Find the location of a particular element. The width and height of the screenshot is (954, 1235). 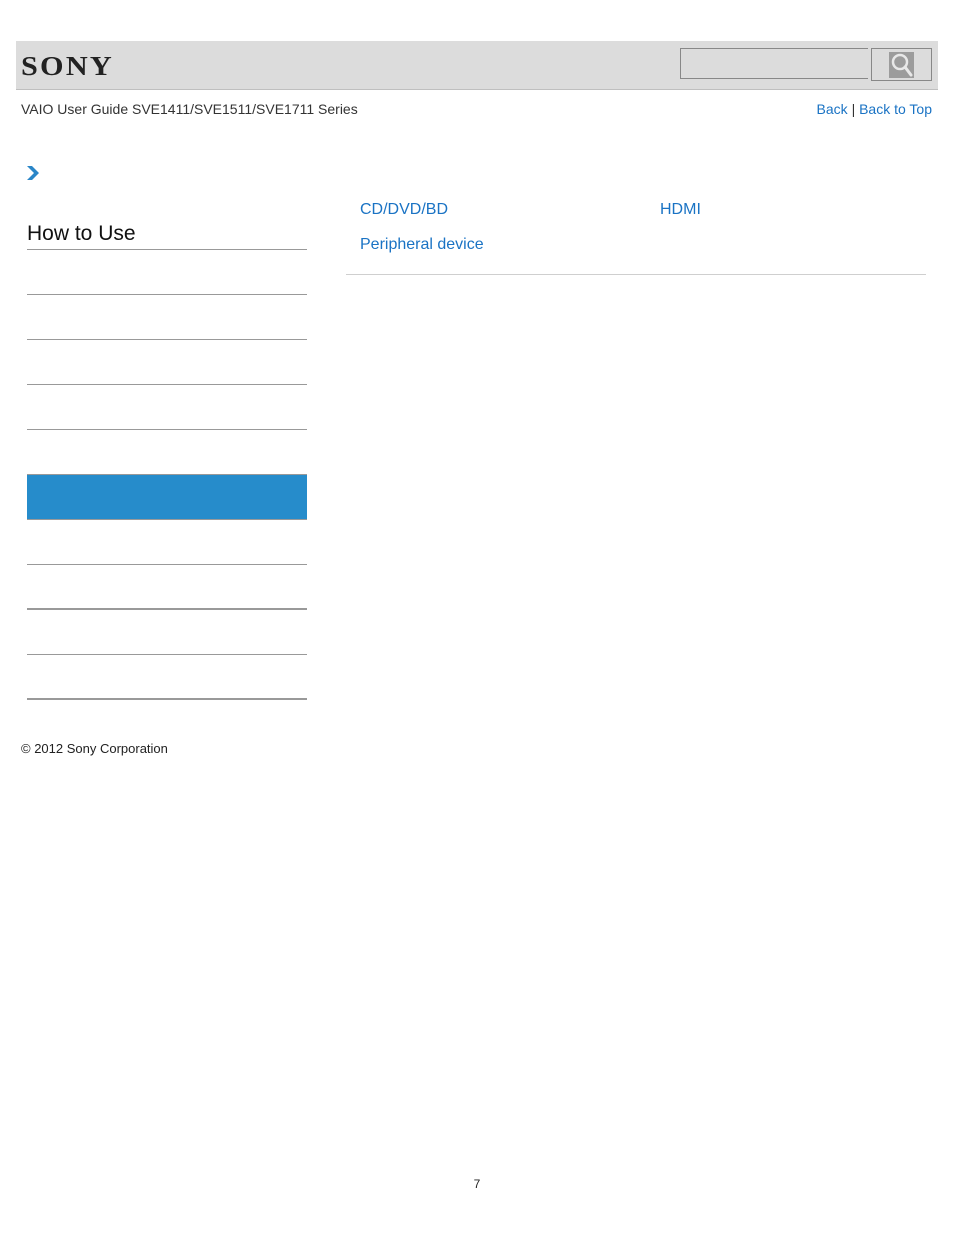

link-peripheral-device: Peripheral device is located at coordinates (422, 245).